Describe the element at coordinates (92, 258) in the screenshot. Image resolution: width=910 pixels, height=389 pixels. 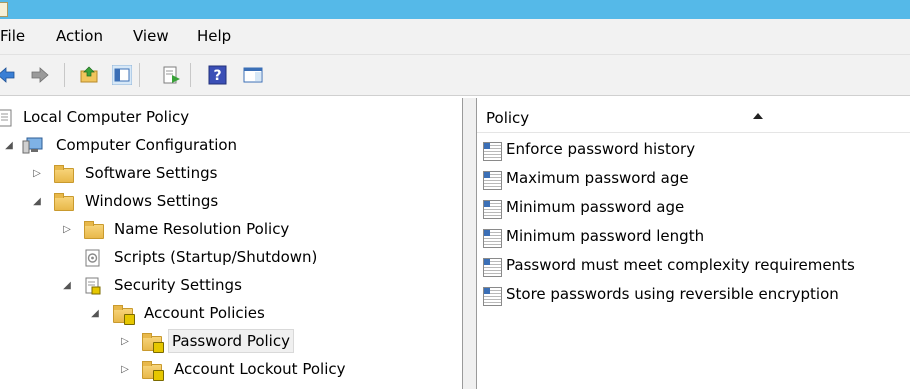
I see `scripts-icon` at that location.